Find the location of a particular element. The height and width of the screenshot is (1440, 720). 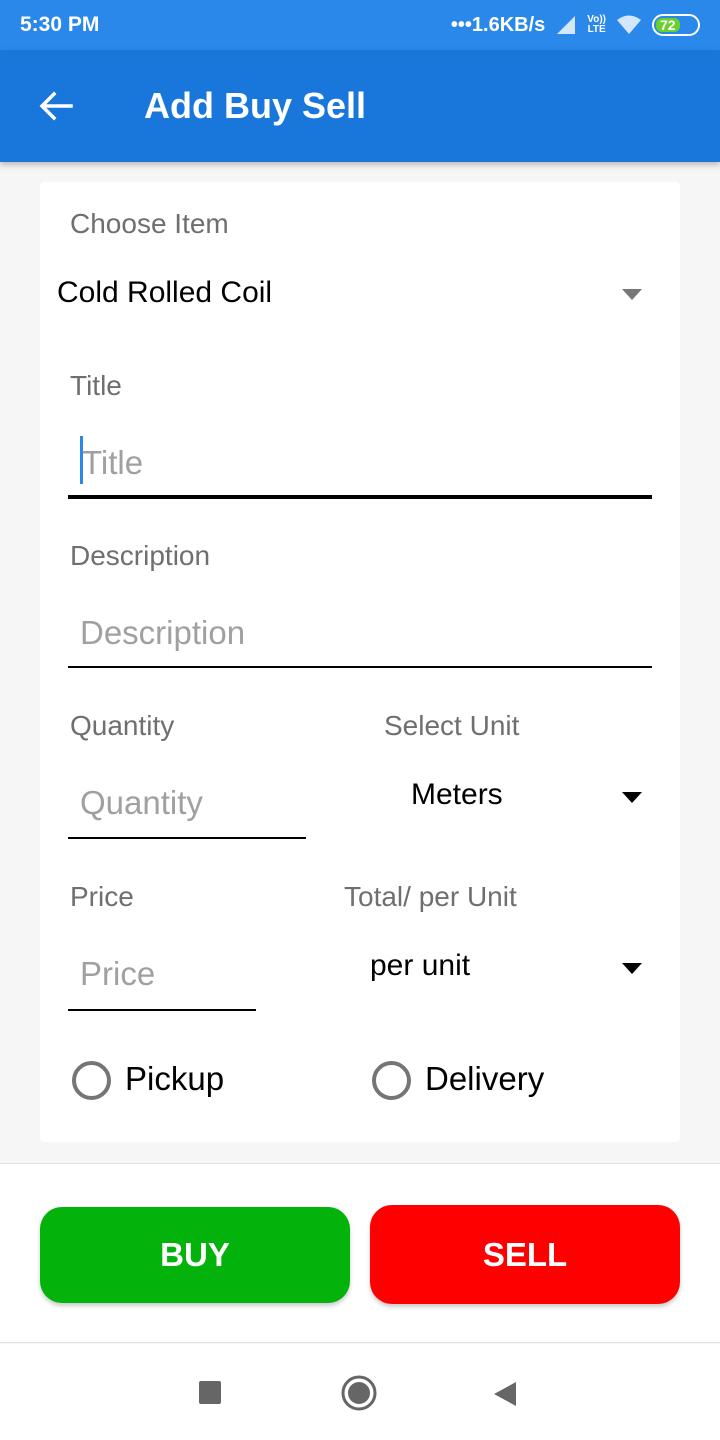

back-button is located at coordinates (56, 106).